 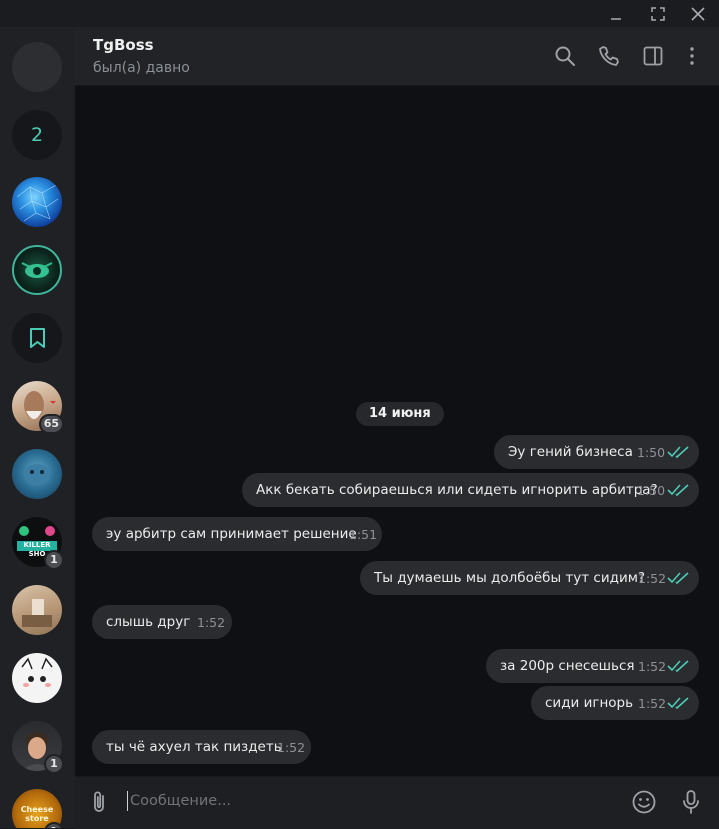 What do you see at coordinates (609, 56) in the screenshot?
I see `phone-icon` at bounding box center [609, 56].